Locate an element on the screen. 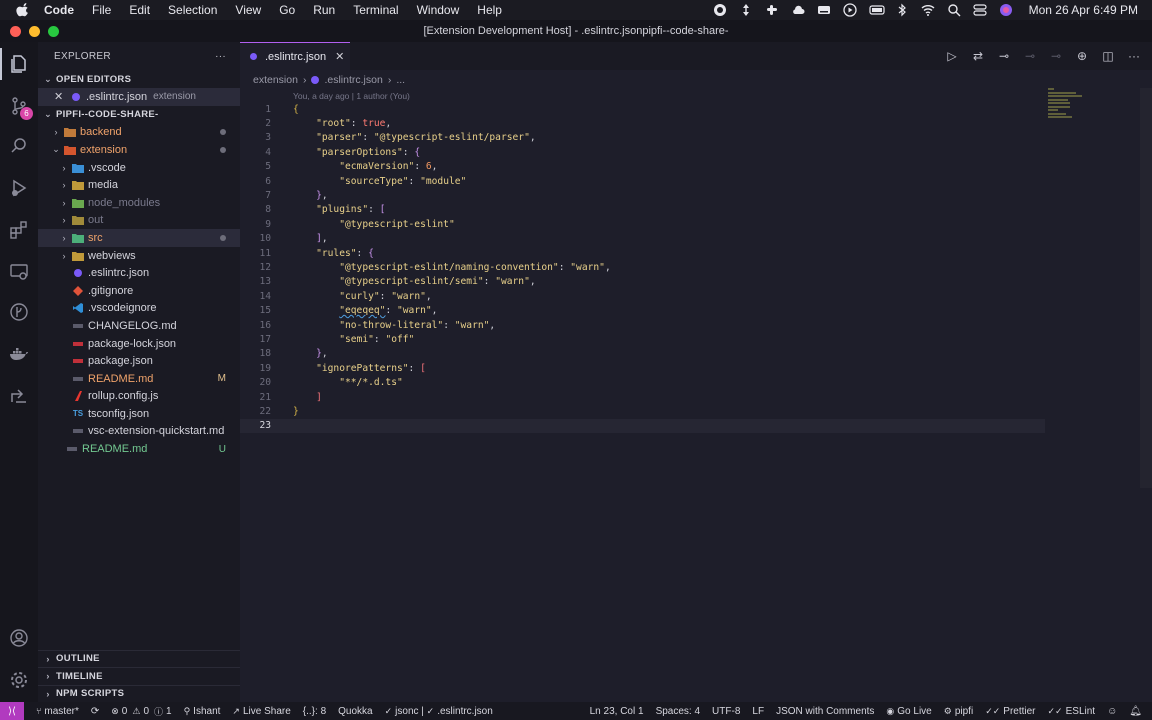 The height and width of the screenshot is (720, 1152). tree-item-readme-untracked: README.md U is located at coordinates (139, 449).